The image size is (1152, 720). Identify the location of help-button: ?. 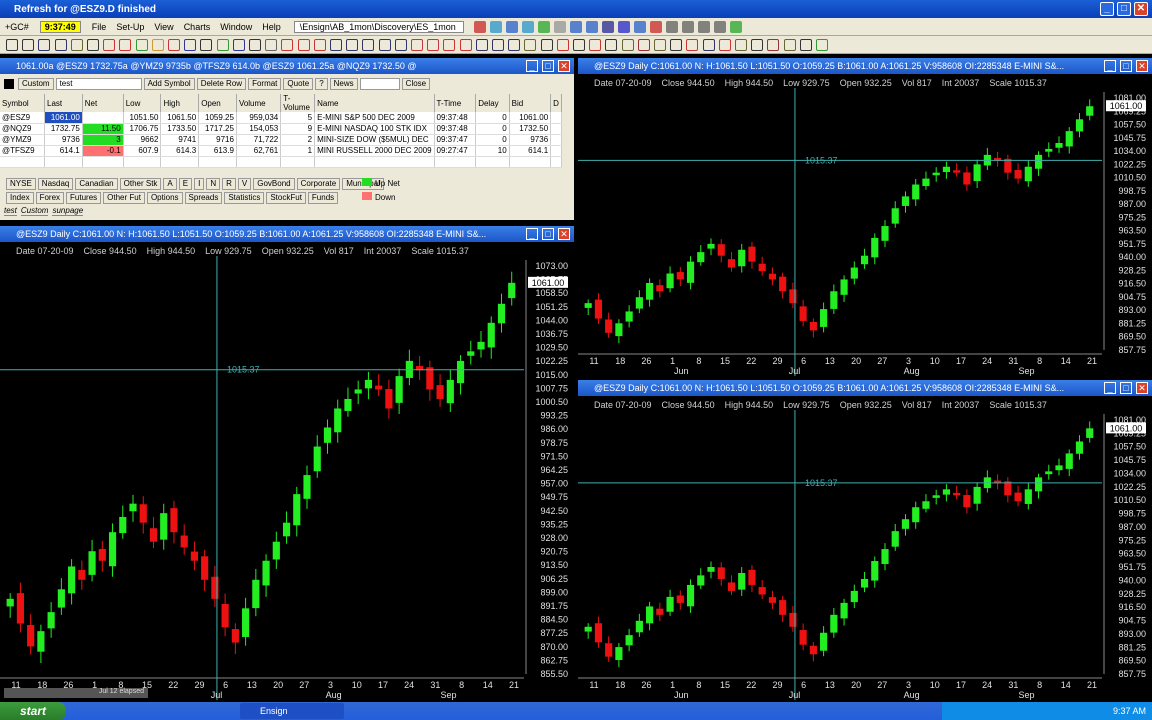
(321, 84).